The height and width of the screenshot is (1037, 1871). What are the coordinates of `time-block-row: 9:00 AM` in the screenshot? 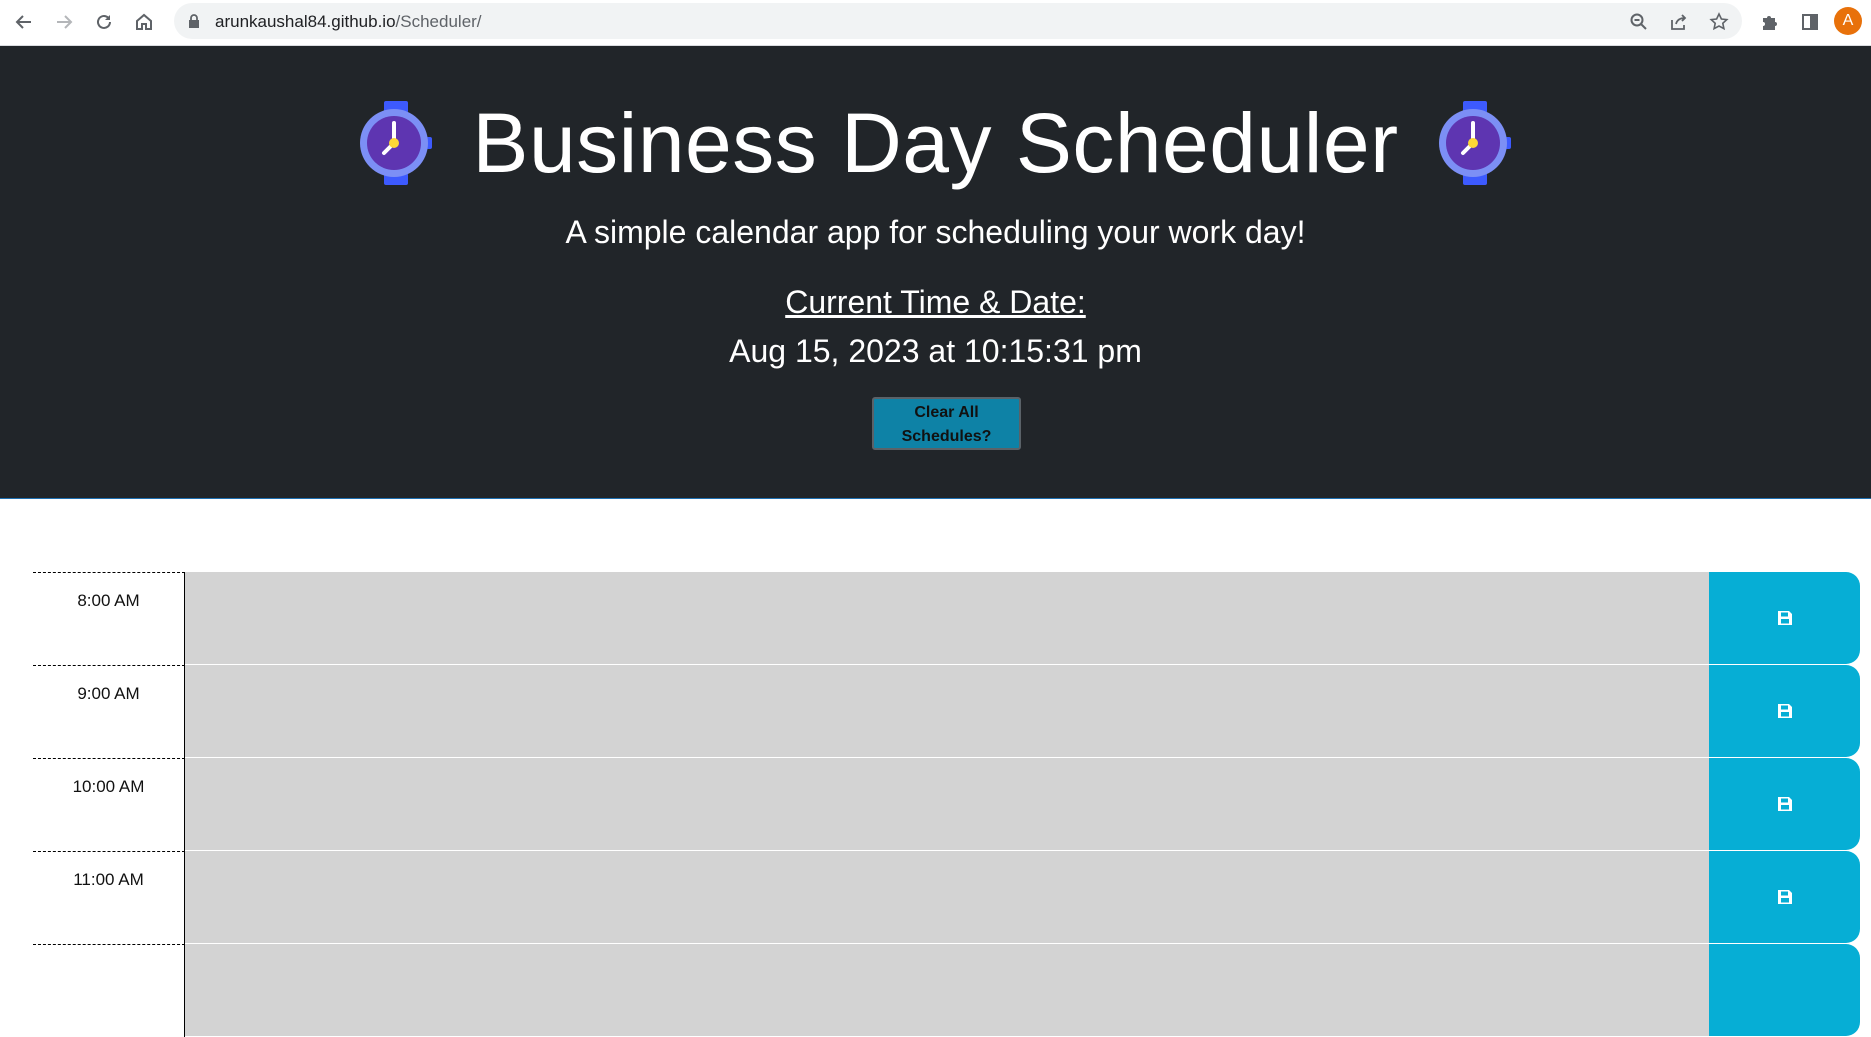 It's located at (946, 711).